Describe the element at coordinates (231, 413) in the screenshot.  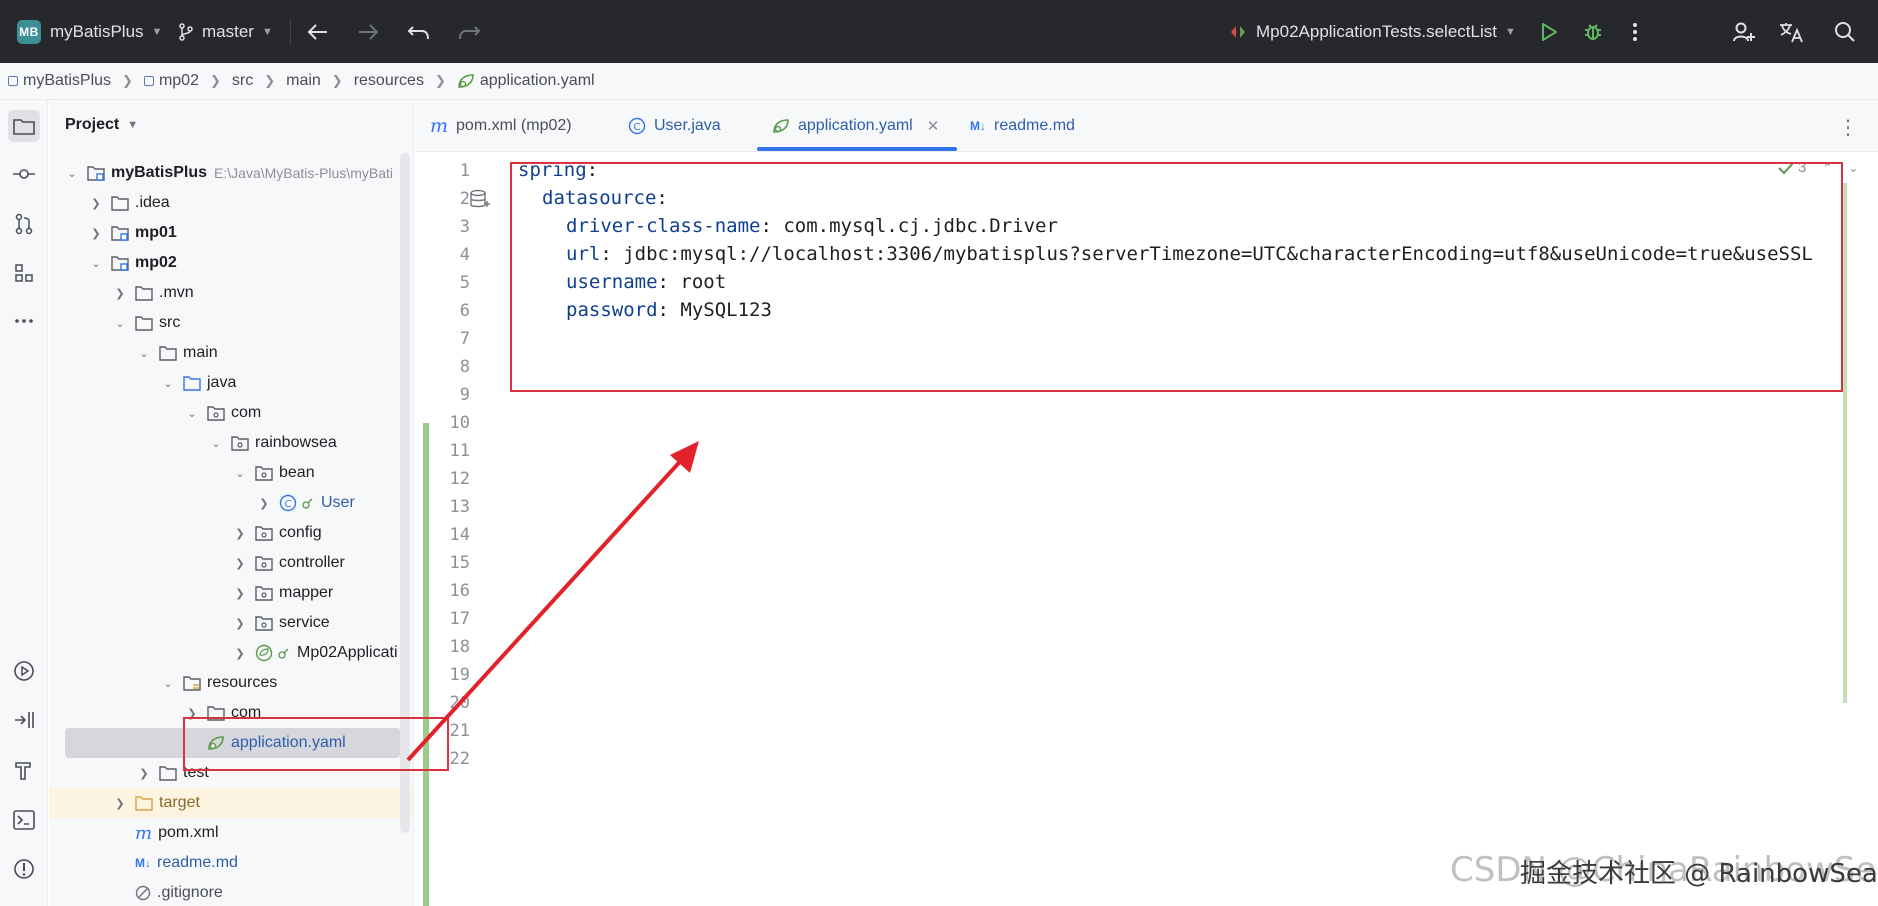
I see `tree-item: ⌄ com` at that location.